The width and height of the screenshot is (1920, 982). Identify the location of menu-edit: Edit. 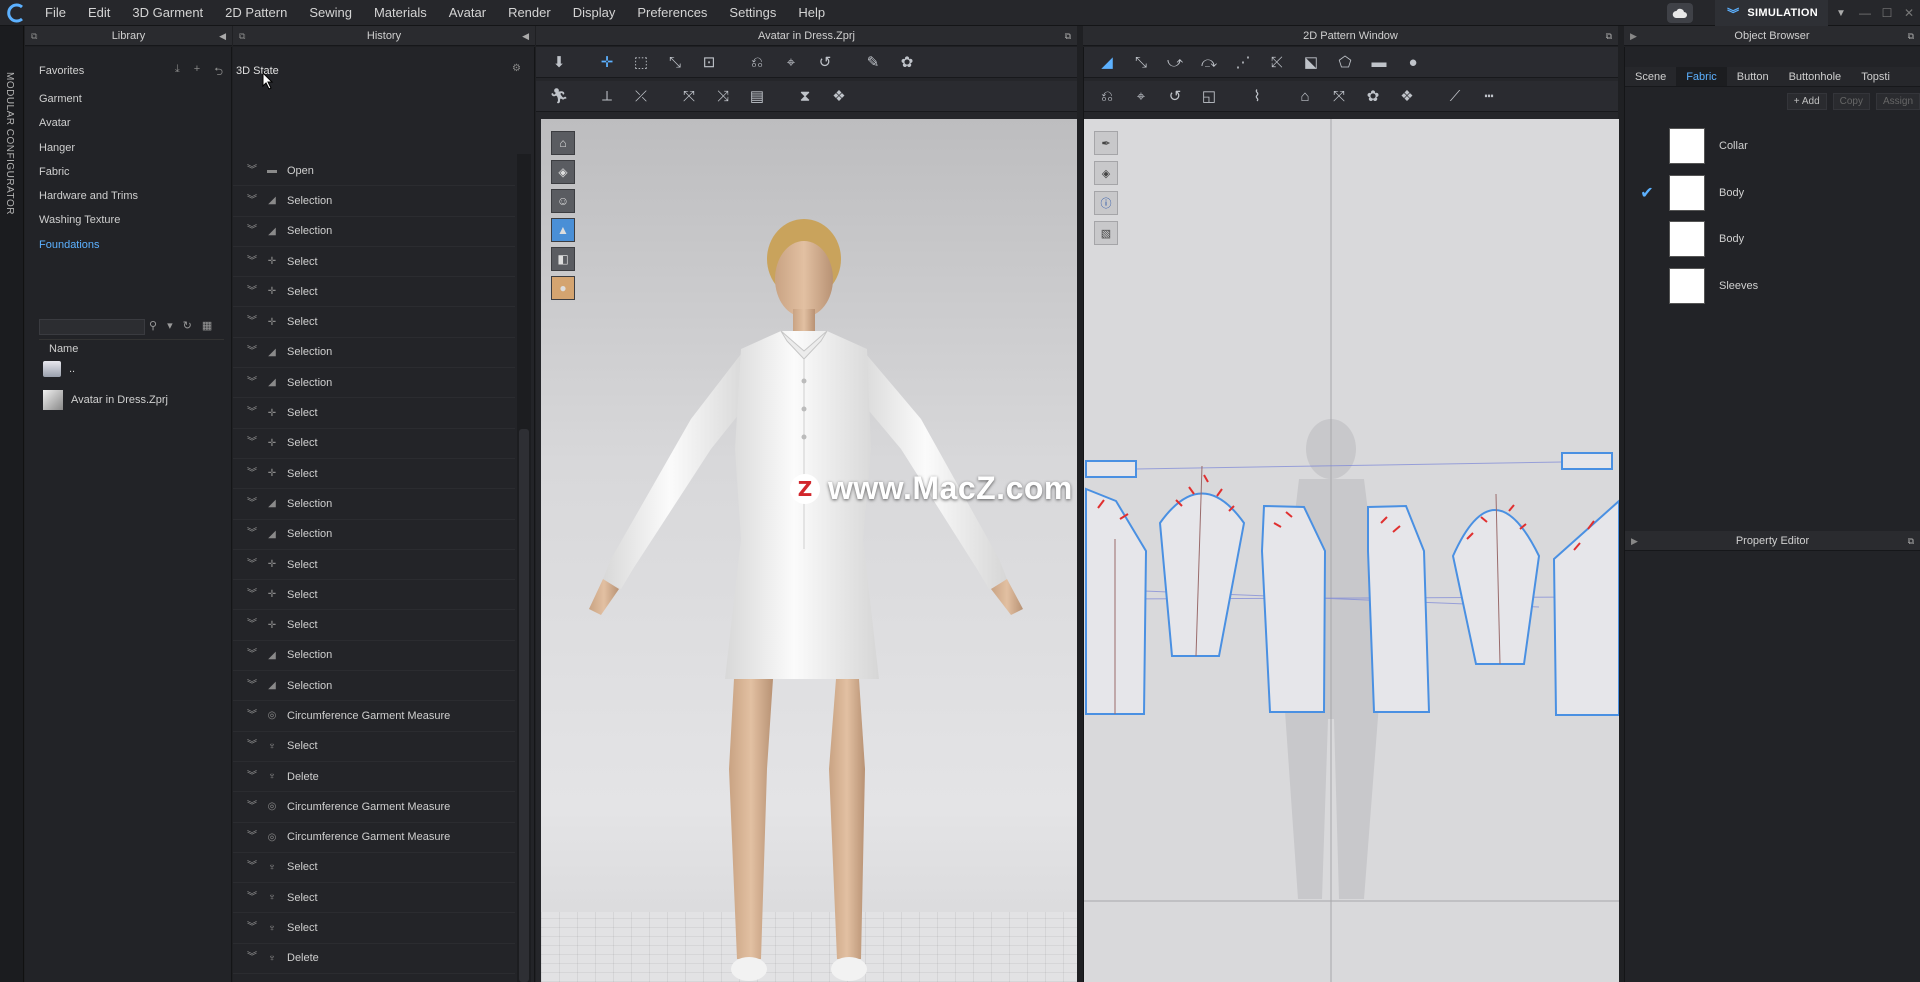
(99, 13).